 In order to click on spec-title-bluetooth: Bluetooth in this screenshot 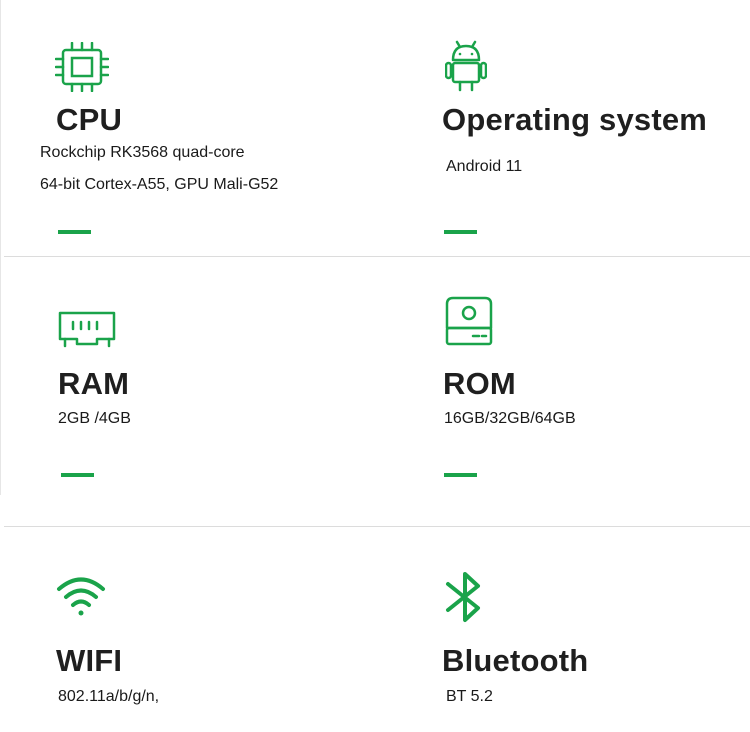, I will do `click(515, 660)`.